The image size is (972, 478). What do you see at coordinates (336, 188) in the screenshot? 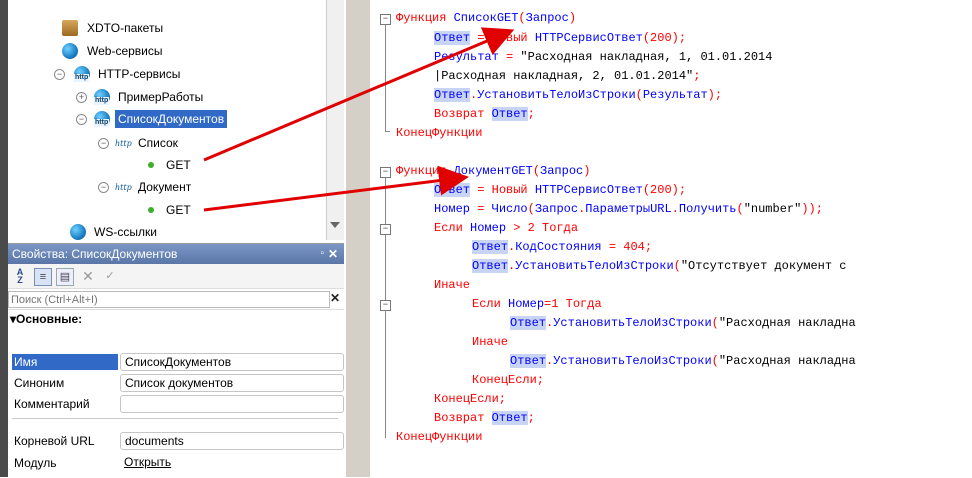
I see `arrow-get-dokument` at bounding box center [336, 188].